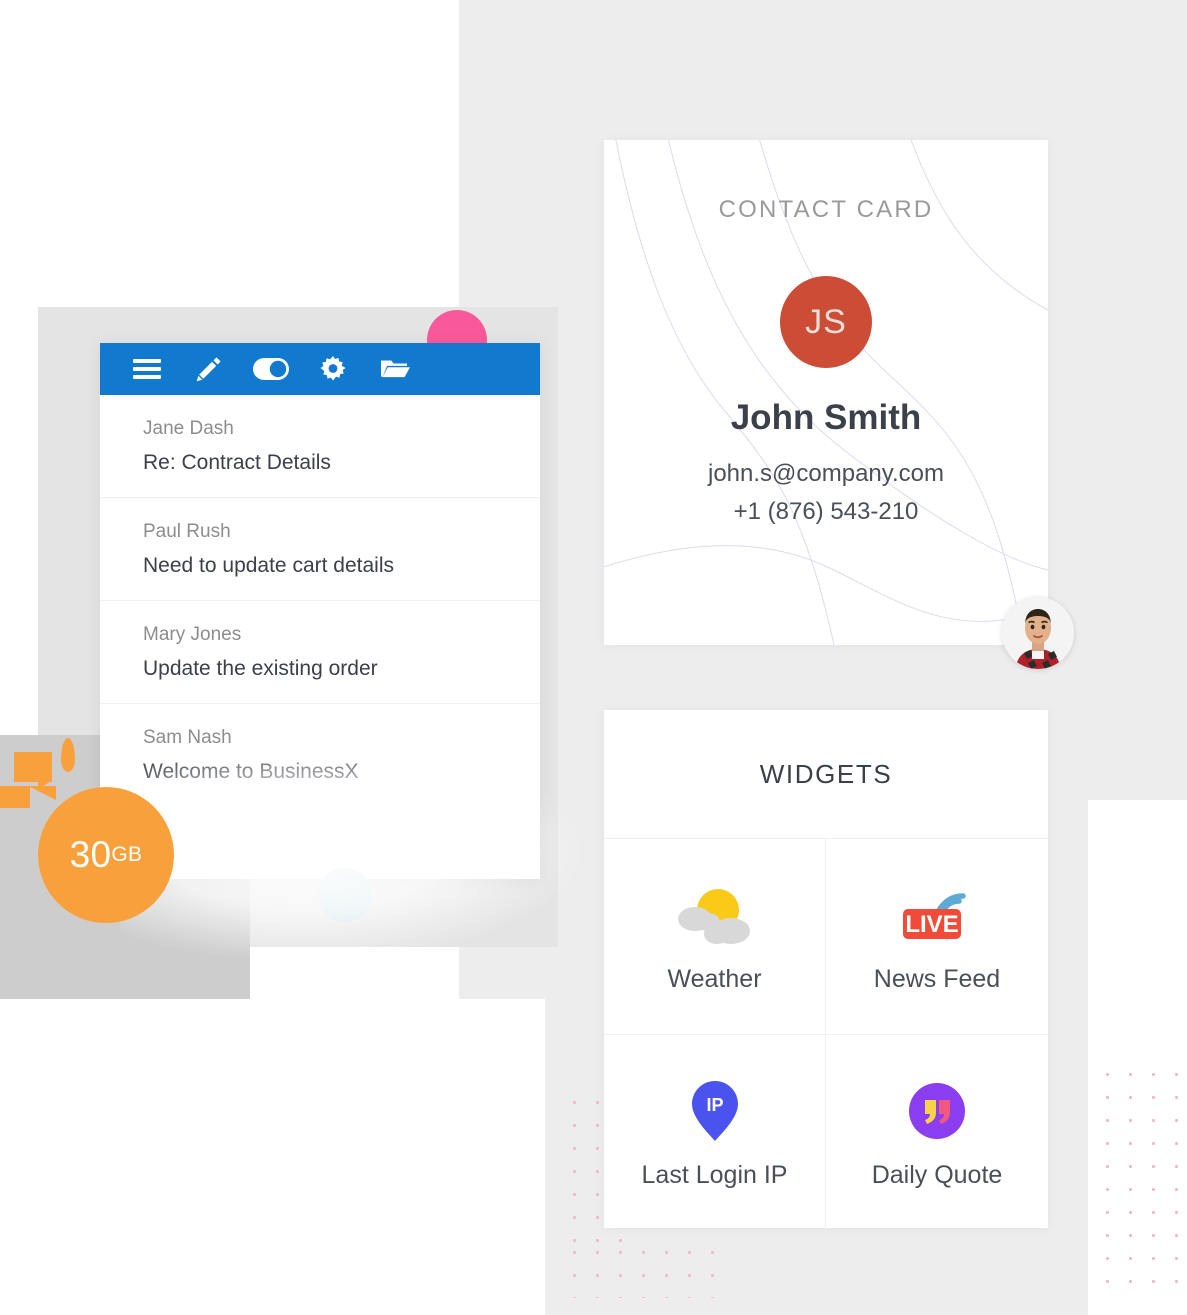  I want to click on page-title: CONTACT CARD, so click(826, 209).